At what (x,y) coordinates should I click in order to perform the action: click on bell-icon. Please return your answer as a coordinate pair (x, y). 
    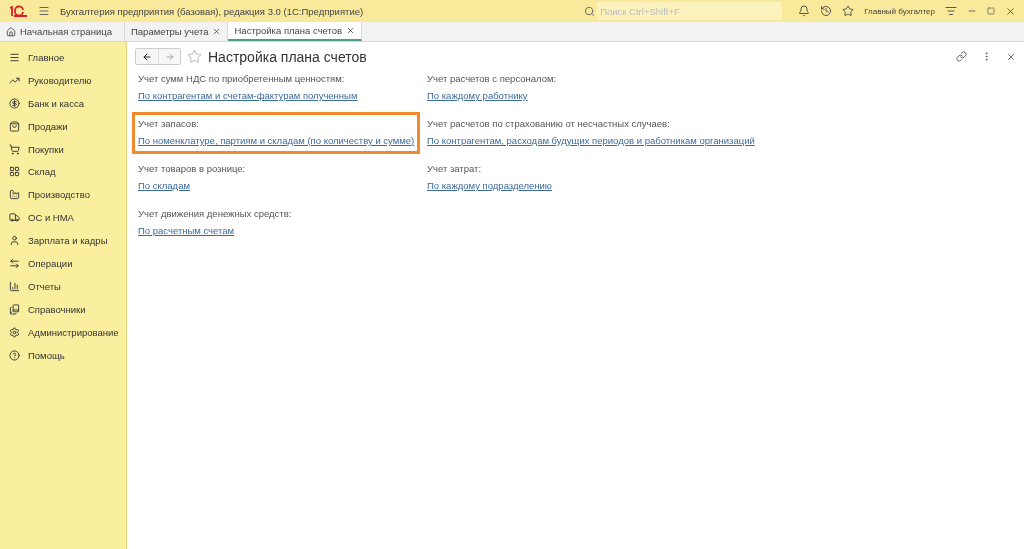
    Looking at the image, I should click on (804, 11).